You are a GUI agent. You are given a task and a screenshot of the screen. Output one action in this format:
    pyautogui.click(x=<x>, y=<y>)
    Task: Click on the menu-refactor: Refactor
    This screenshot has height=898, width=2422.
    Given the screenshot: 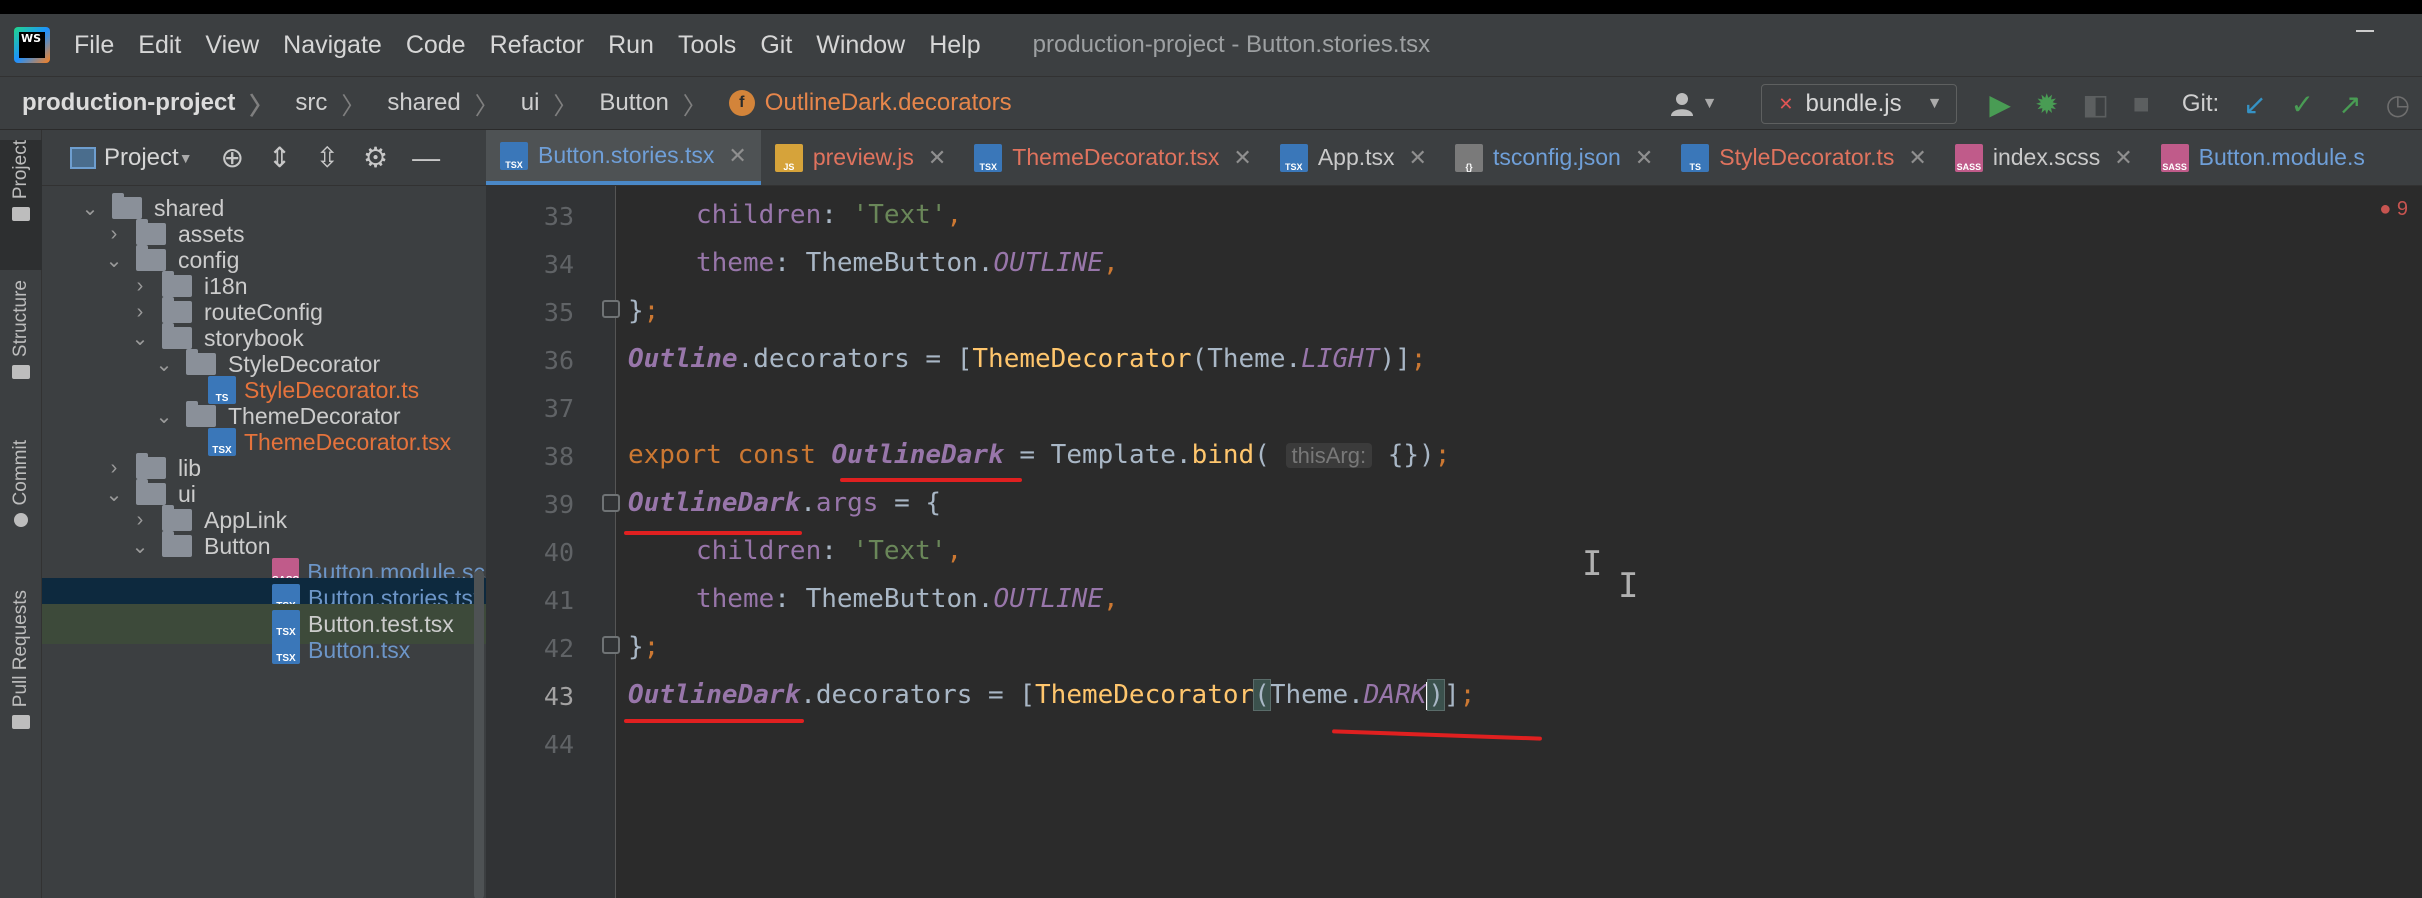 What is the action you would take?
    pyautogui.click(x=537, y=45)
    